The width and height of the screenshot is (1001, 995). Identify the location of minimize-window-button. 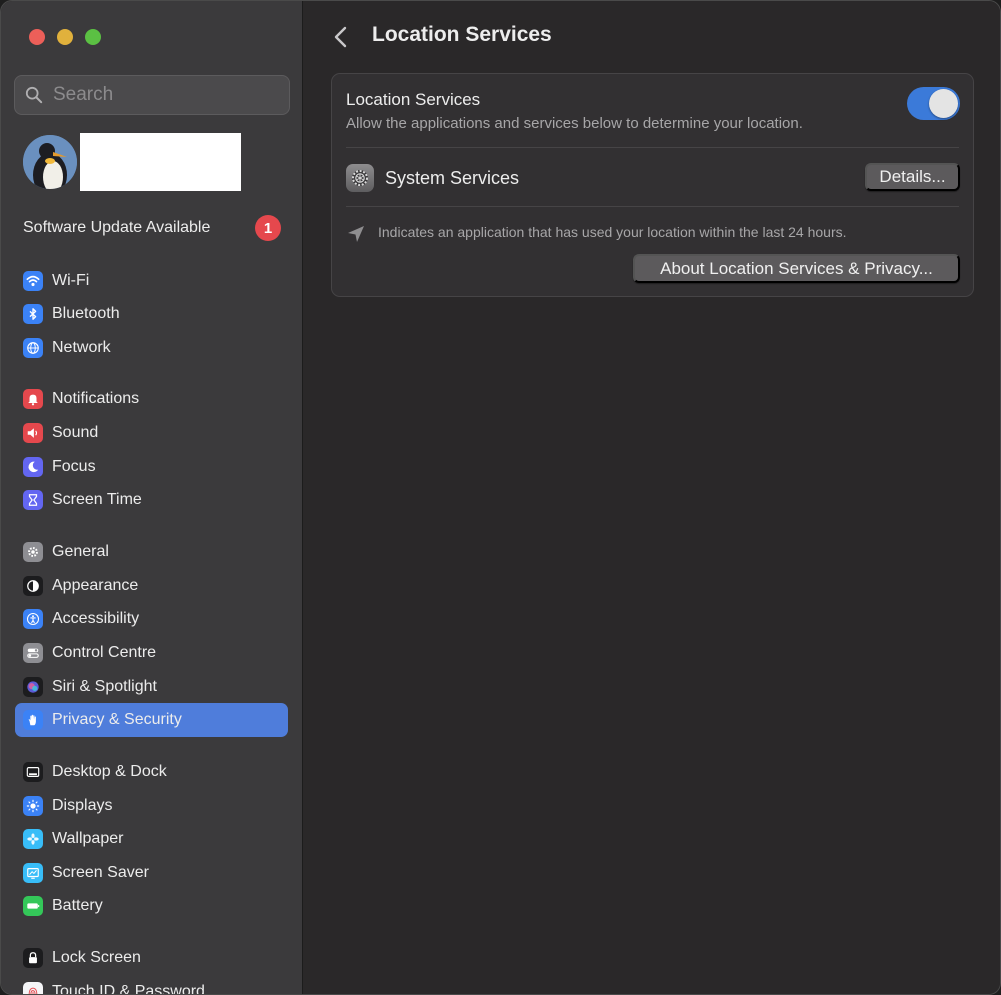
(65, 37).